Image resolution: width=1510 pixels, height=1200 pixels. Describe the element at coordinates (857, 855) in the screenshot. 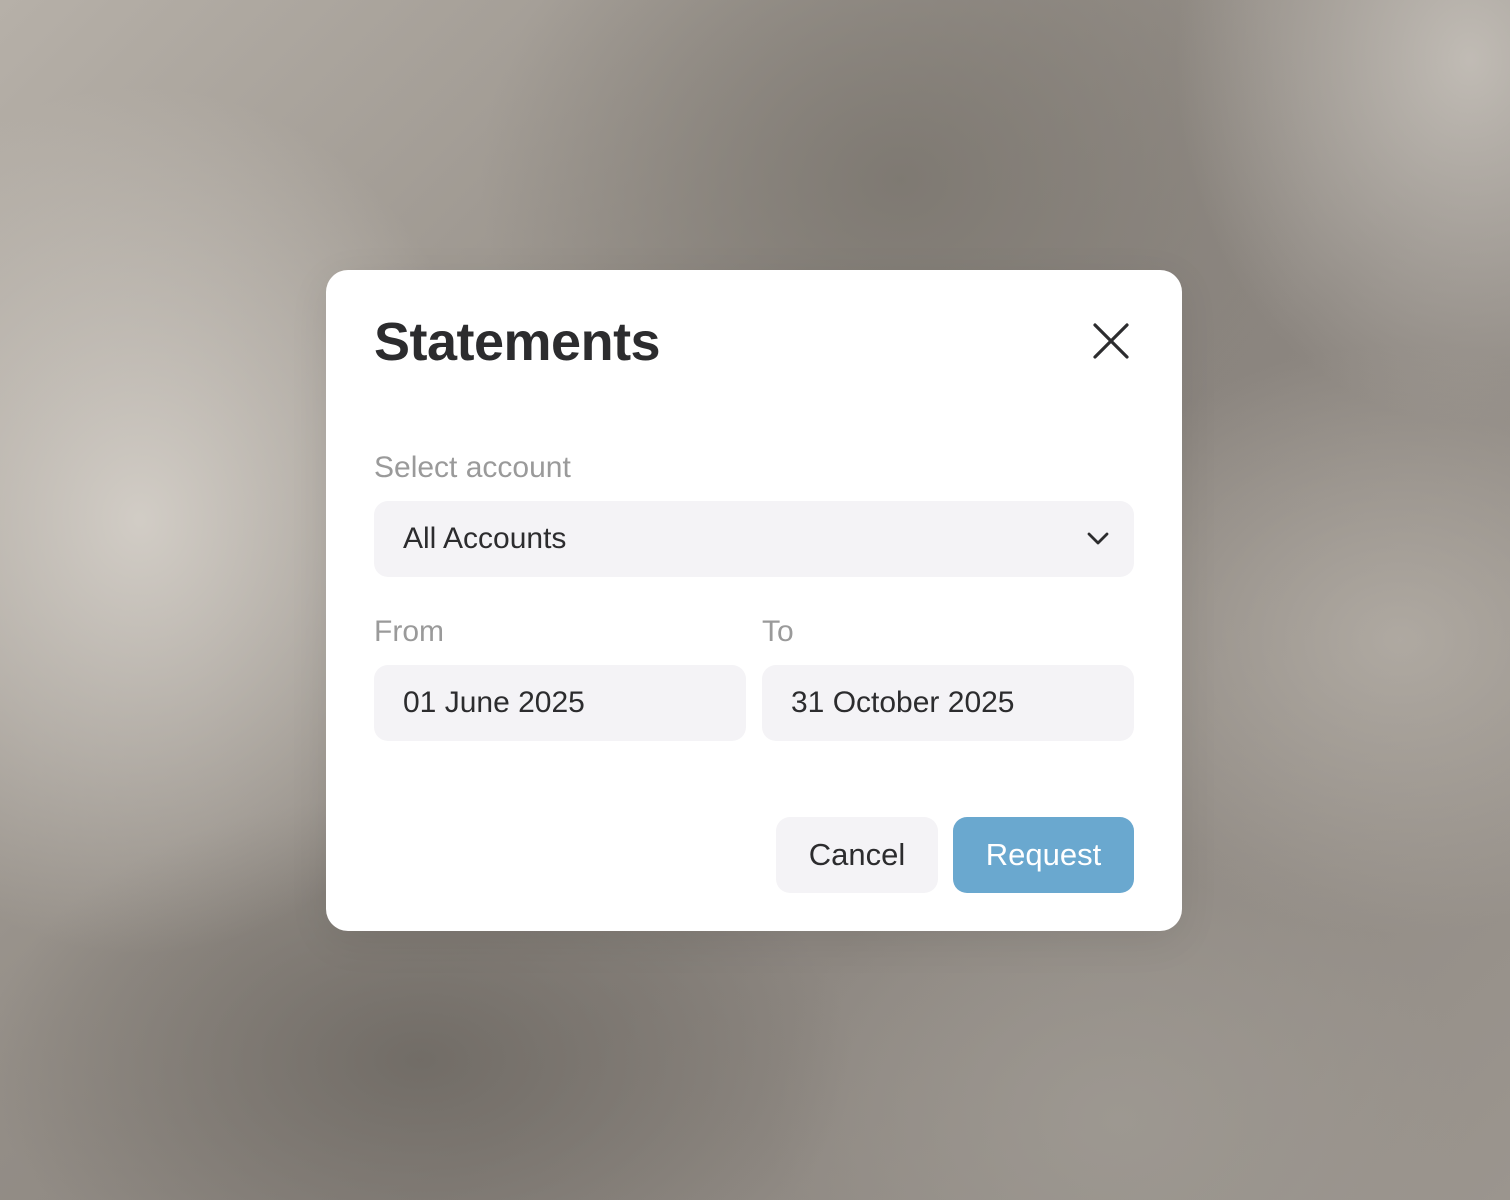

I see `cancel-button: Cancel` at that location.